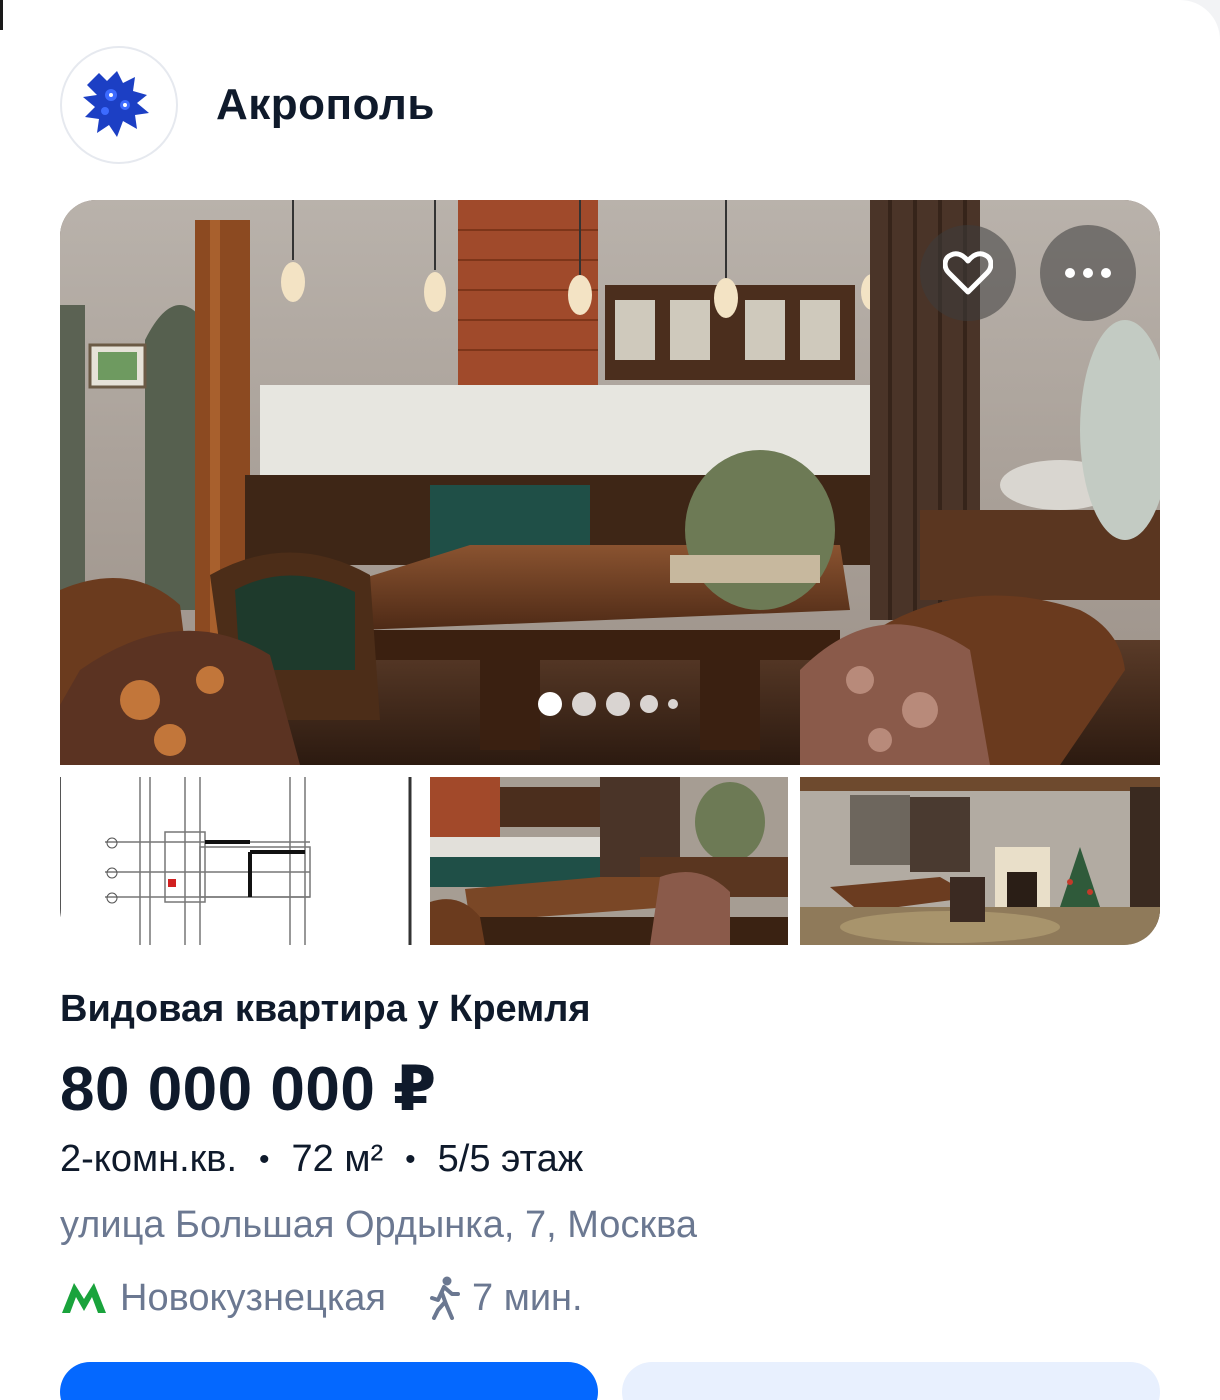  What do you see at coordinates (116, 104) in the screenshot?
I see `gzhel-bird-icon` at bounding box center [116, 104].